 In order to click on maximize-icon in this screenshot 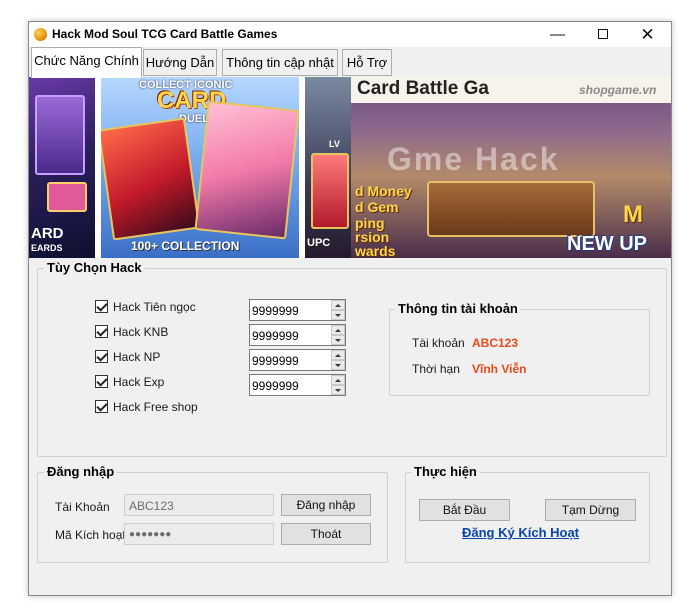, I will do `click(602, 33)`.